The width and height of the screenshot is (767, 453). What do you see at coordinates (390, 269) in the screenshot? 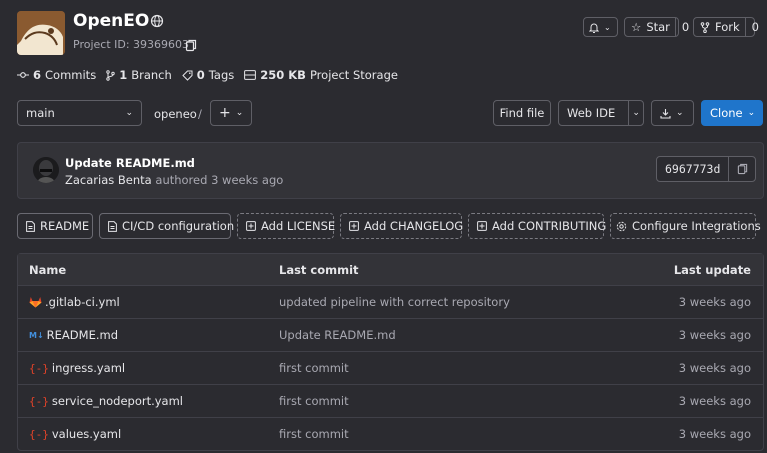
I see `file-table-header: Name Last commit Last update` at bounding box center [390, 269].